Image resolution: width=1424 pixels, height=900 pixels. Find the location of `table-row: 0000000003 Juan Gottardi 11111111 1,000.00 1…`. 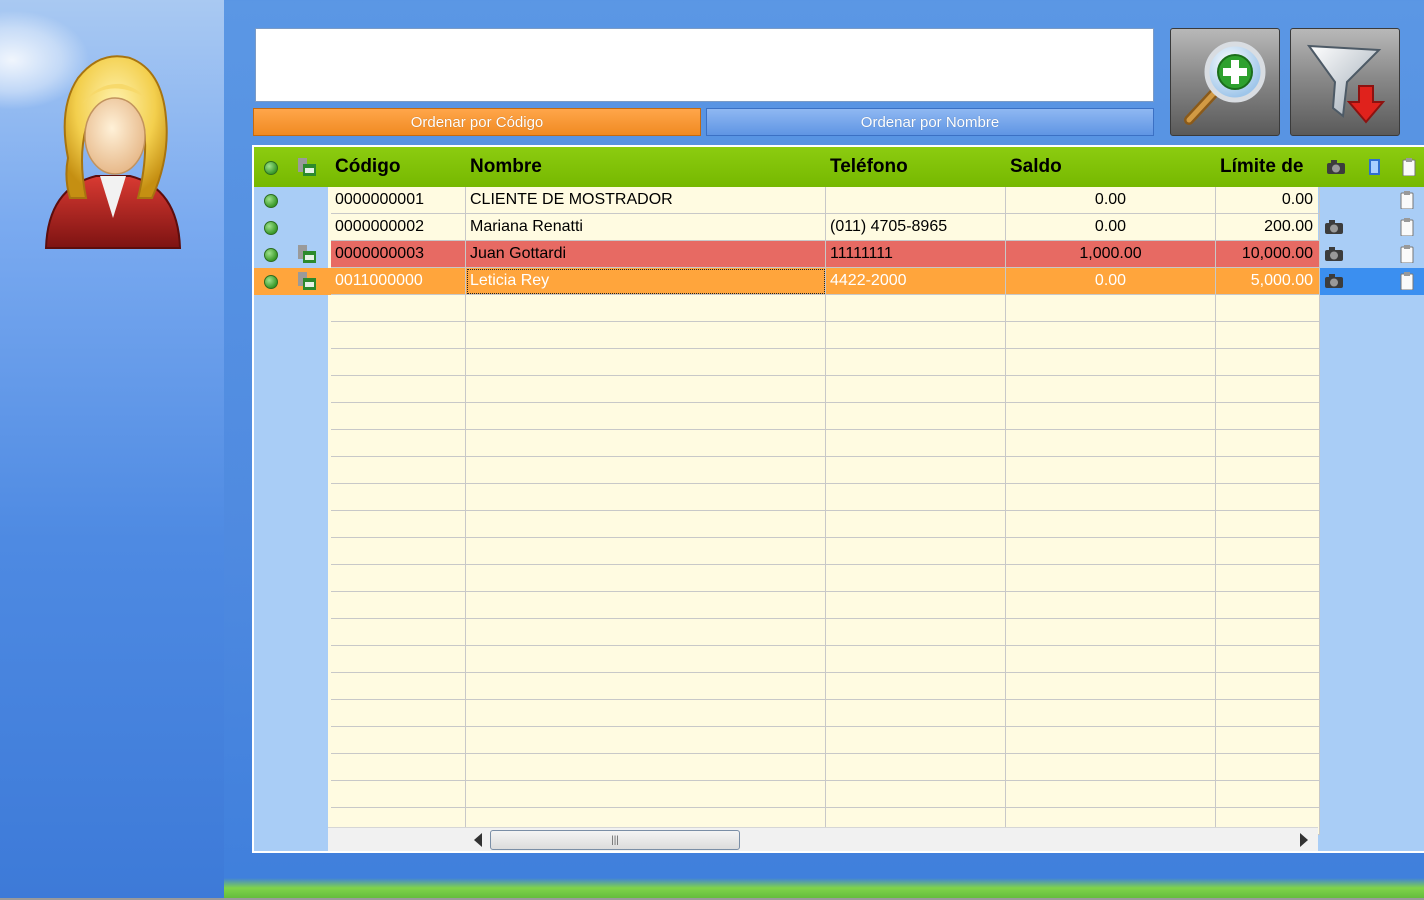

table-row: 0000000003 Juan Gottardi 11111111 1,000.00 1… is located at coordinates (787, 254).